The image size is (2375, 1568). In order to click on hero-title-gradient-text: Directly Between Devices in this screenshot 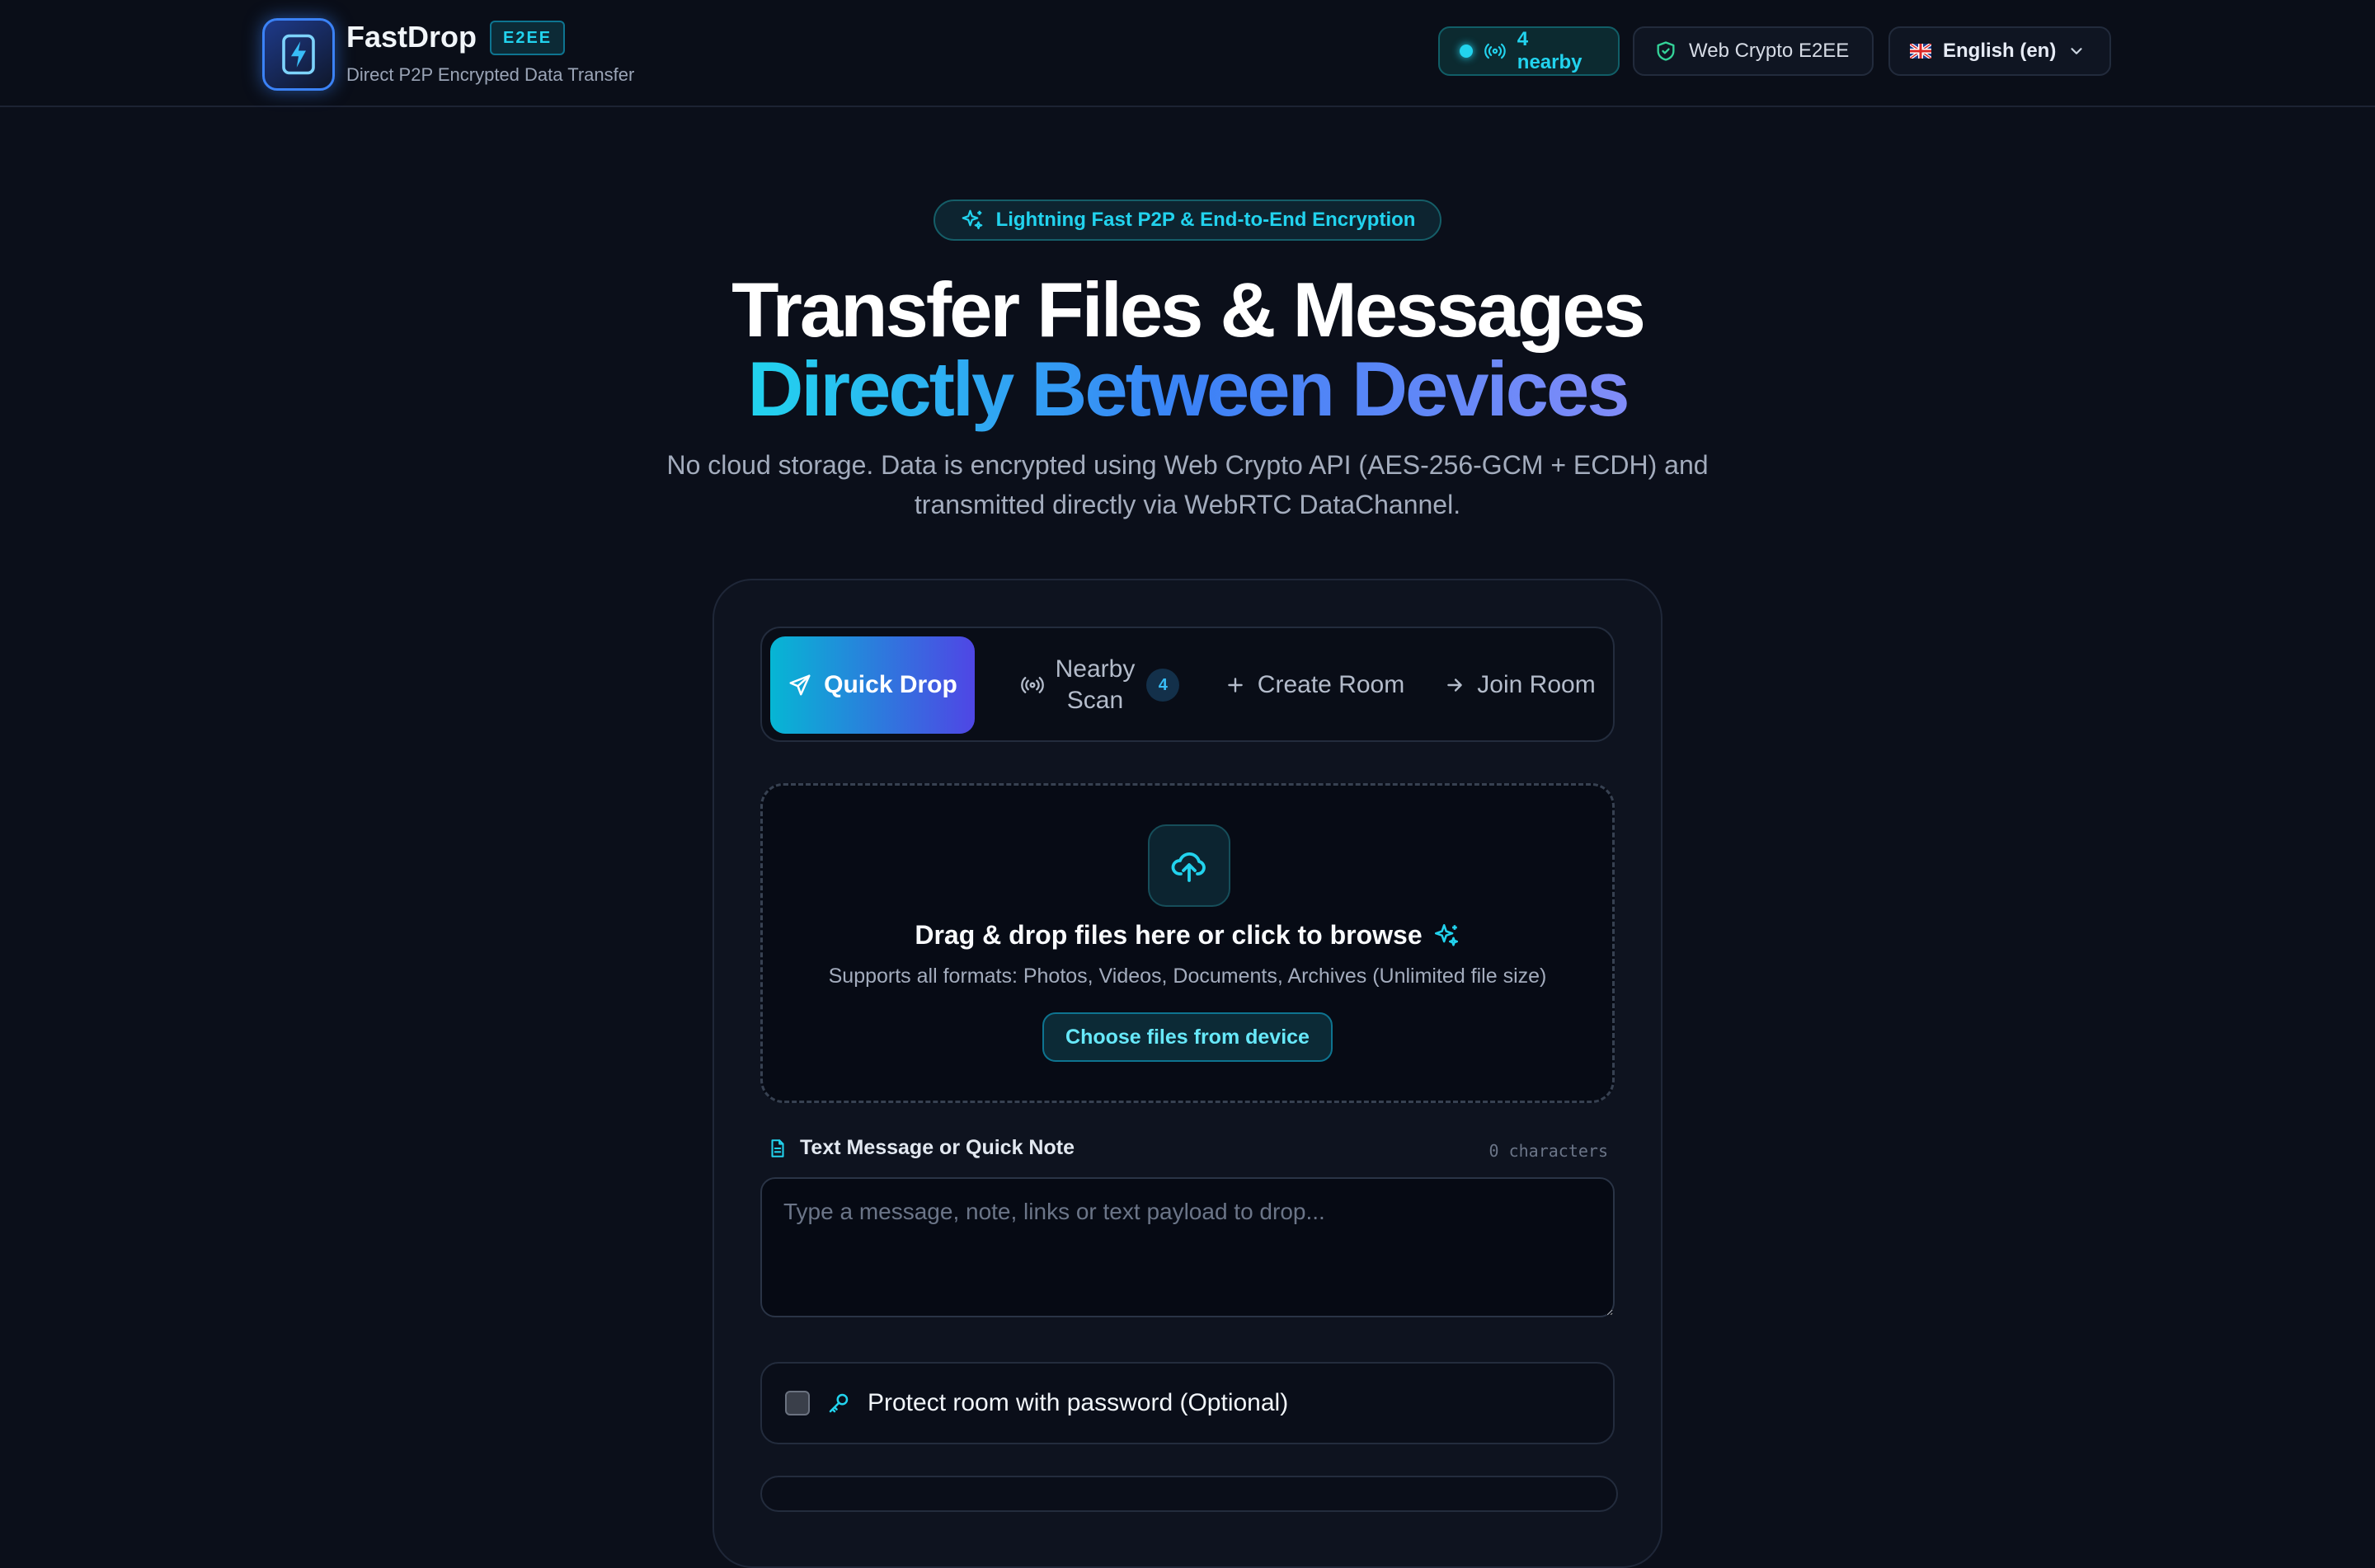, I will do `click(1188, 388)`.